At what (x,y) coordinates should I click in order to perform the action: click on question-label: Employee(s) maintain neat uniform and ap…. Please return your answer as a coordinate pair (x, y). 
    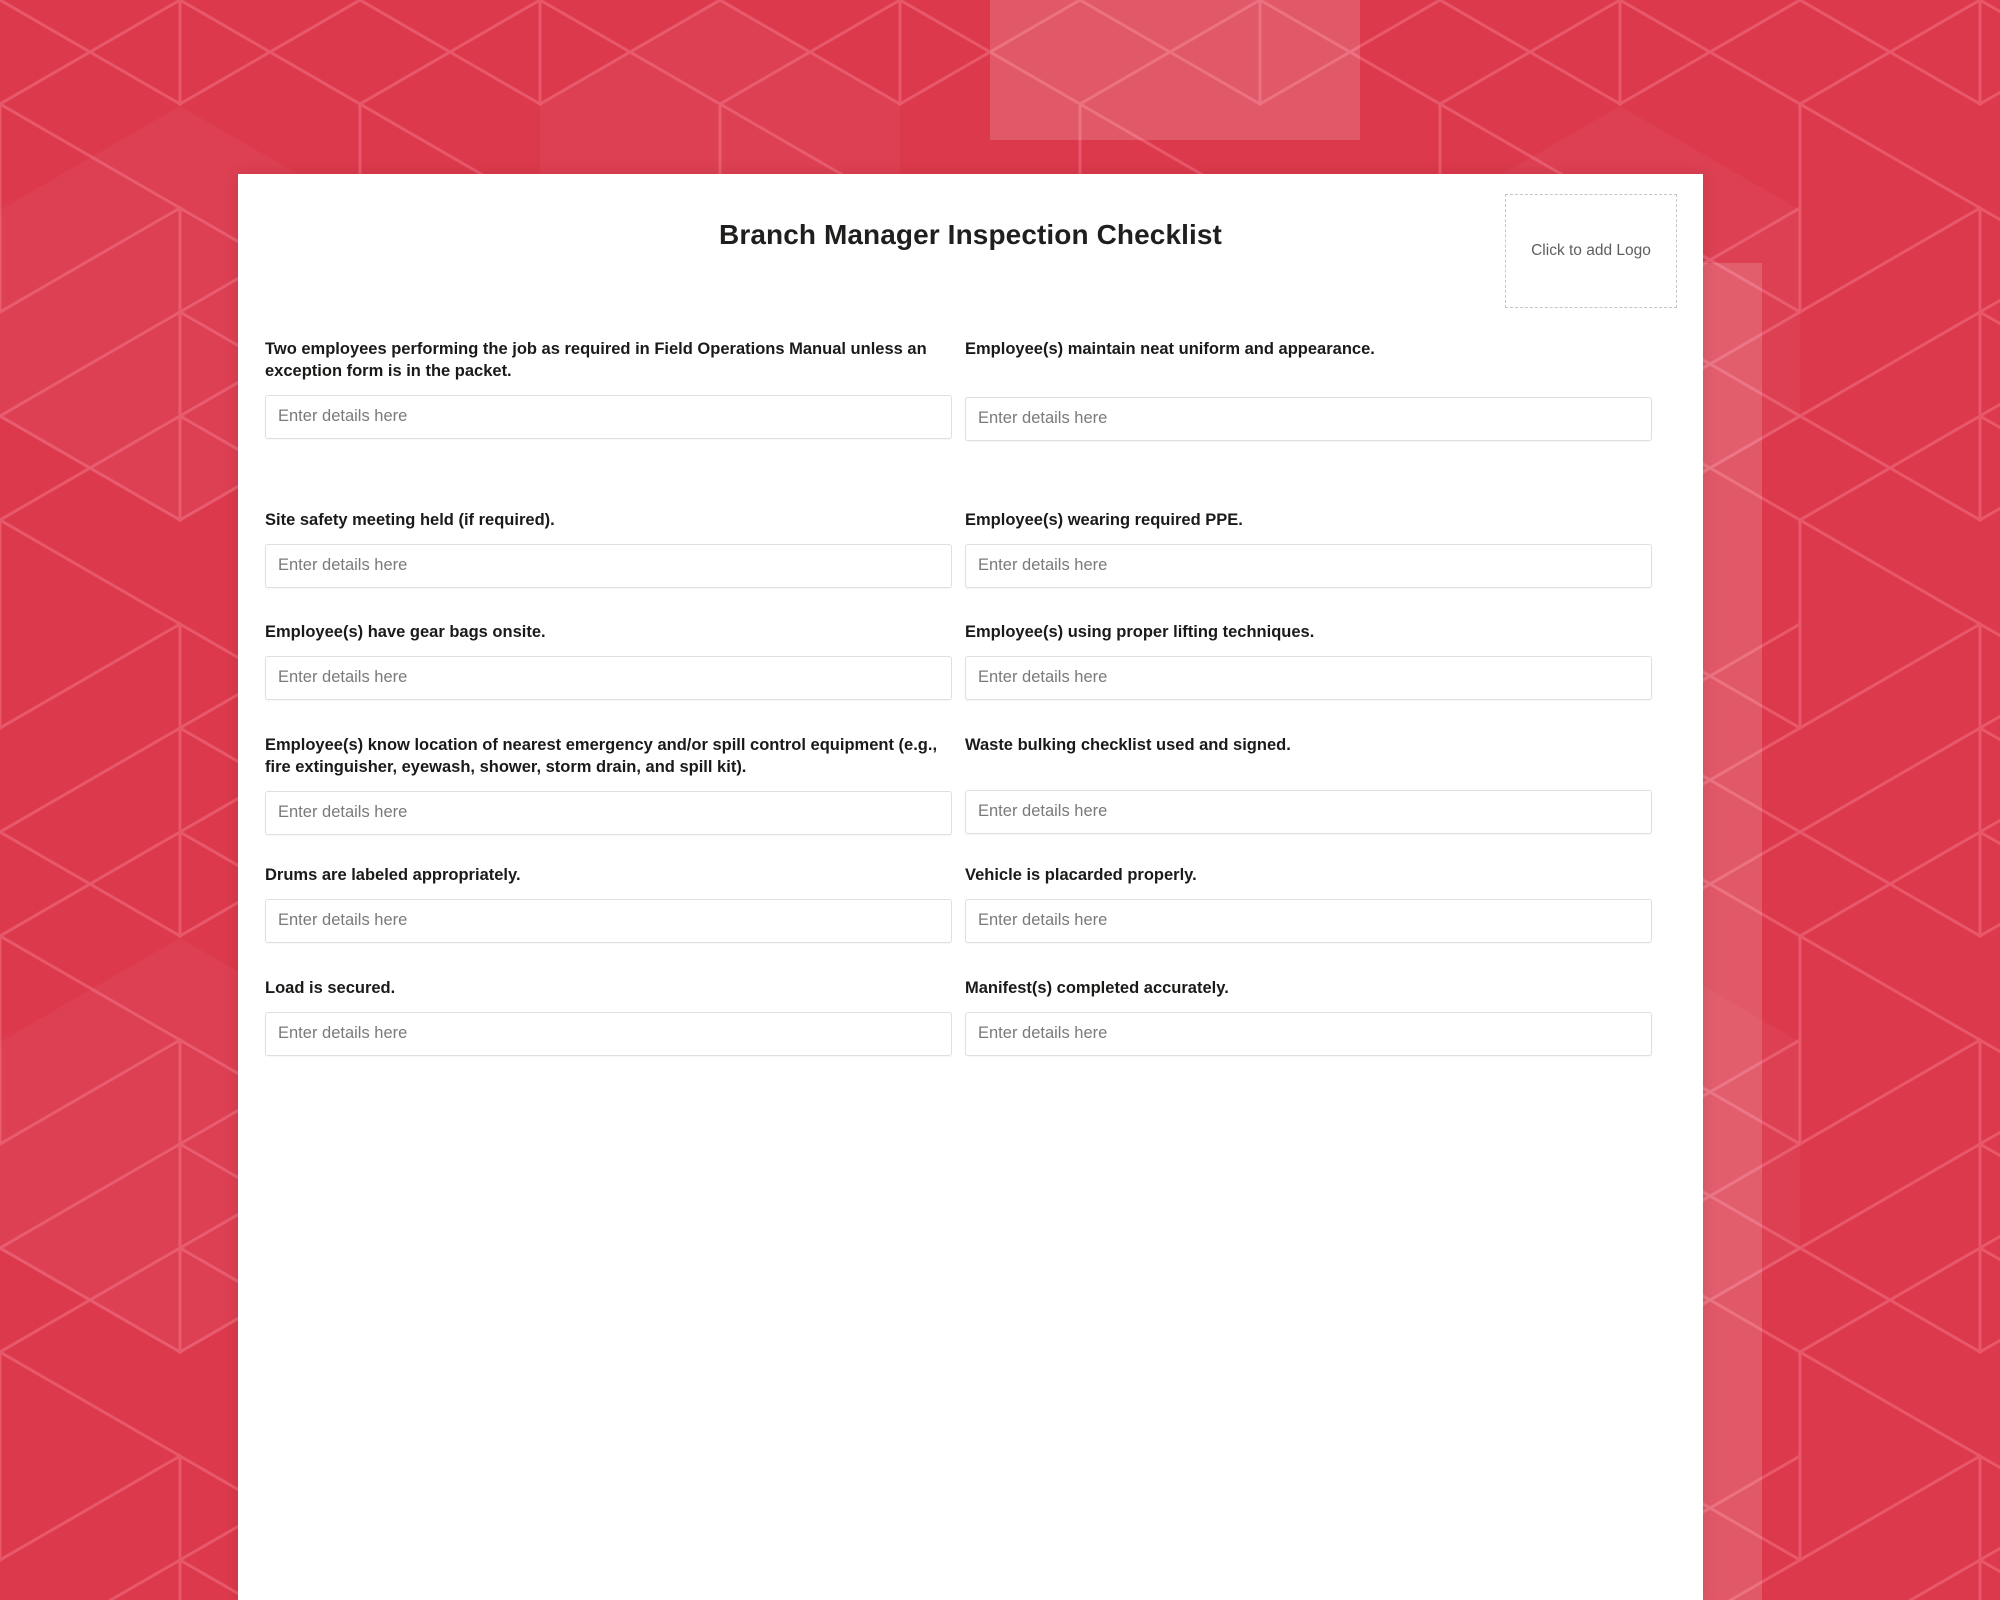
    Looking at the image, I should click on (1170, 349).